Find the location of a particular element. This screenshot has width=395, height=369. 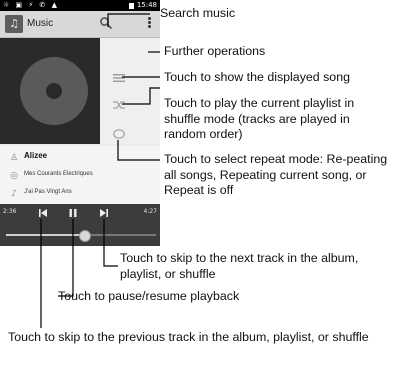

repeat-leader is located at coordinates (138, 150).